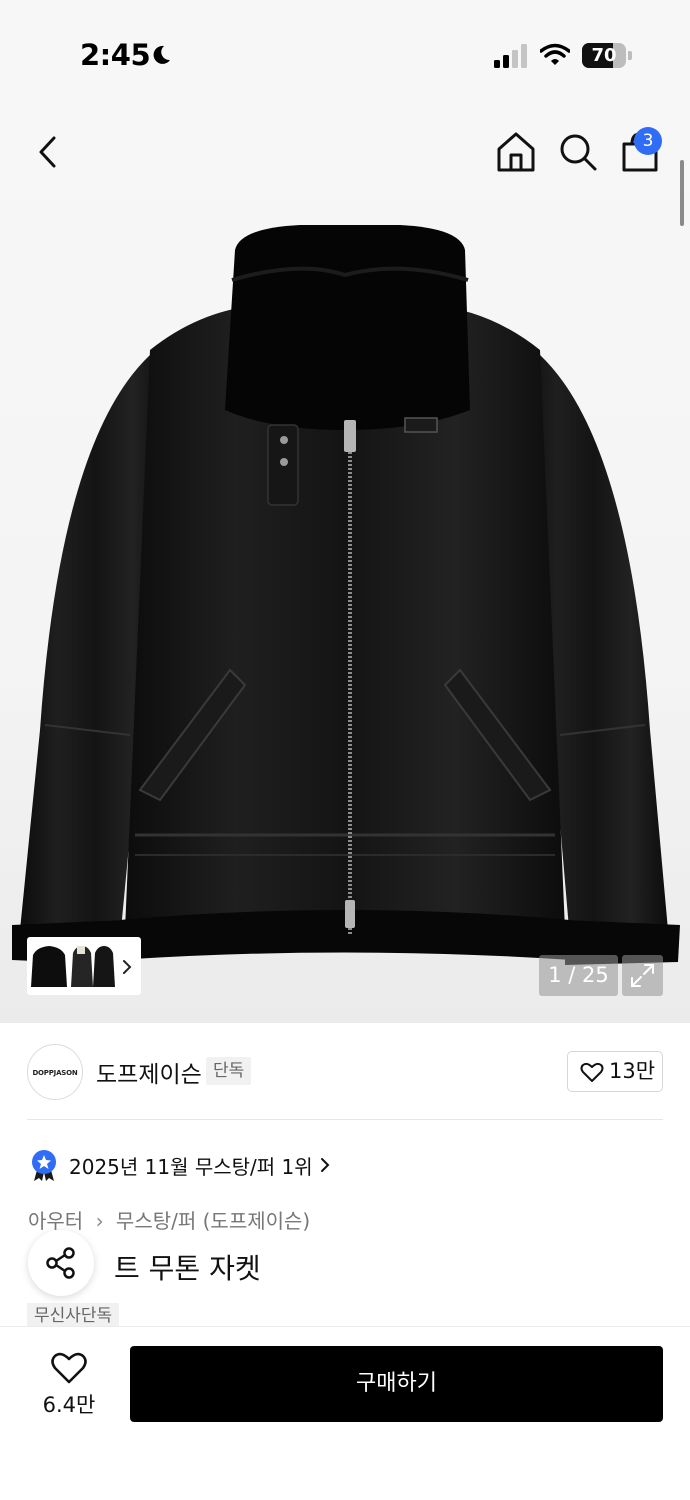  What do you see at coordinates (55, 1072) in the screenshot?
I see `brand-logo: DOPPJASON` at bounding box center [55, 1072].